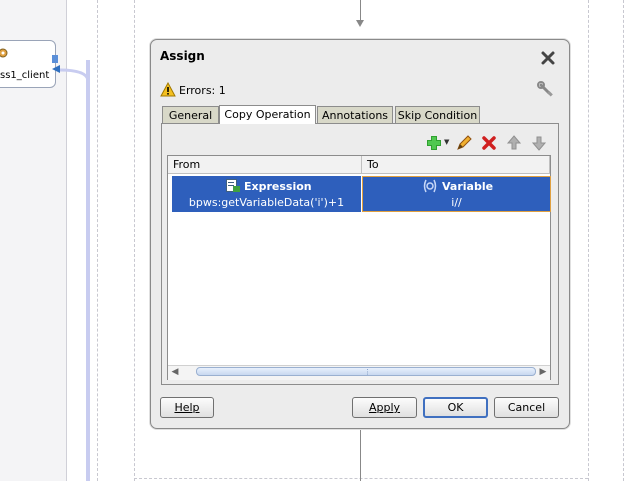 Image resolution: width=640 pixels, height=481 pixels. I want to click on dialog-title: Assign, so click(182, 56).